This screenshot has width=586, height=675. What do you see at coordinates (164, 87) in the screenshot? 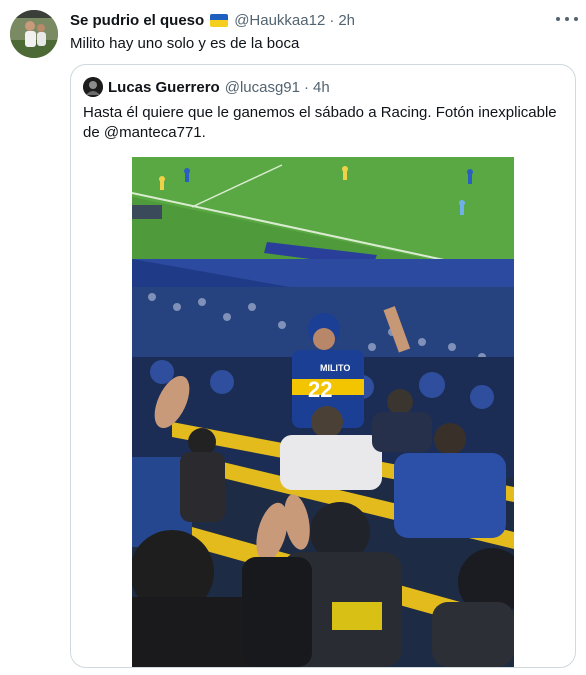
I see `quoted-author-display-name: Lucas Guerrero` at bounding box center [164, 87].